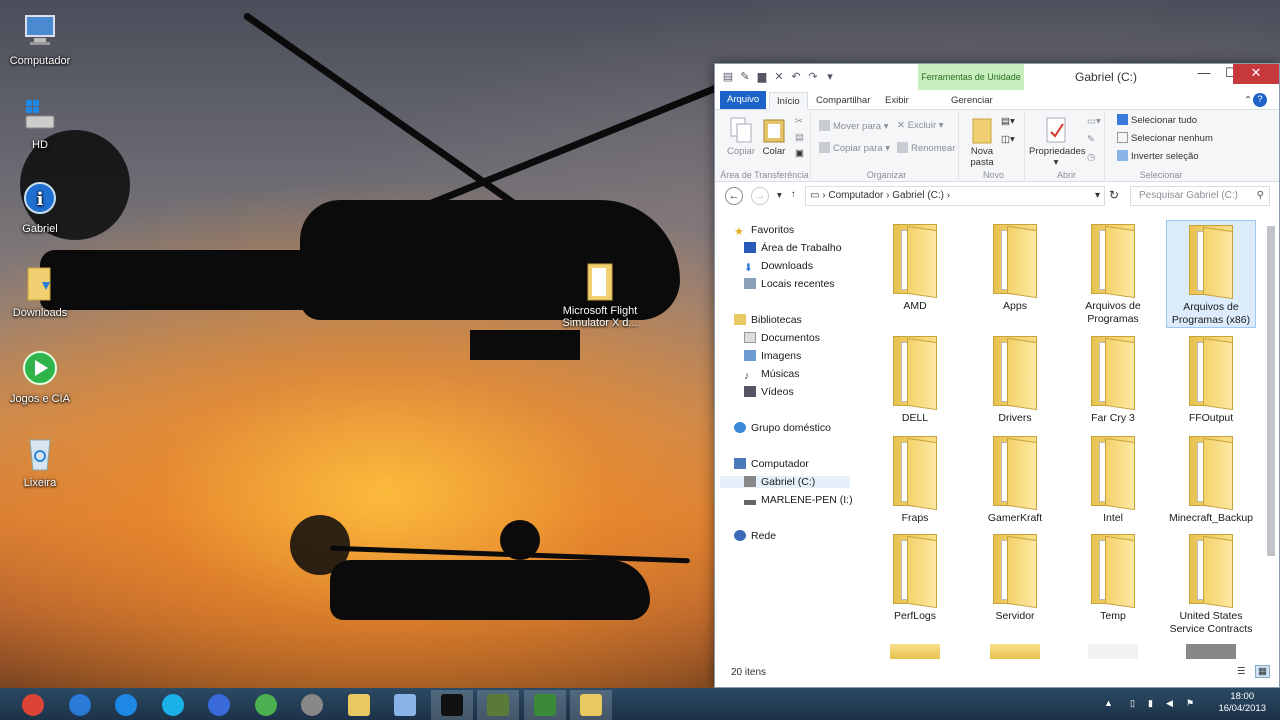 This screenshot has height=720, width=1280. Describe the element at coordinates (796, 77) in the screenshot. I see `undo-icon: ↶` at that location.